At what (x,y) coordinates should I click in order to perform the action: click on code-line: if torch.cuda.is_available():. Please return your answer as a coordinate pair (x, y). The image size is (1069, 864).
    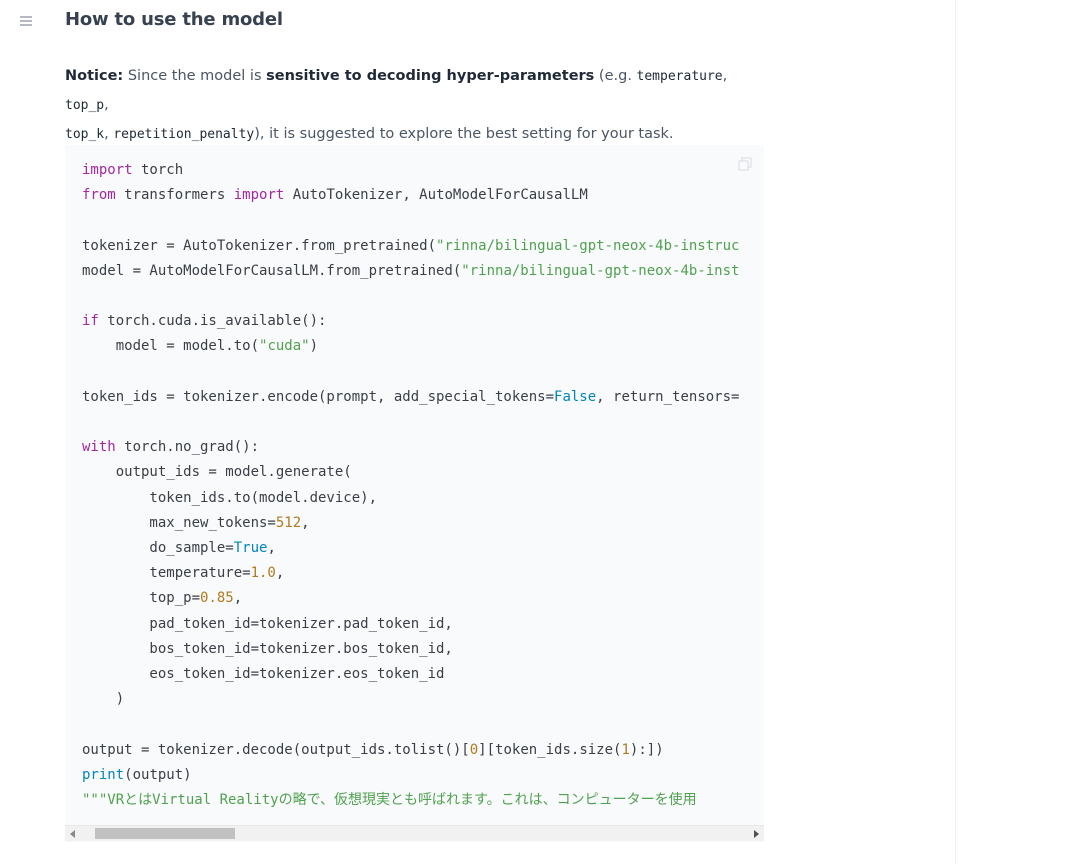
    Looking at the image, I should click on (204, 321).